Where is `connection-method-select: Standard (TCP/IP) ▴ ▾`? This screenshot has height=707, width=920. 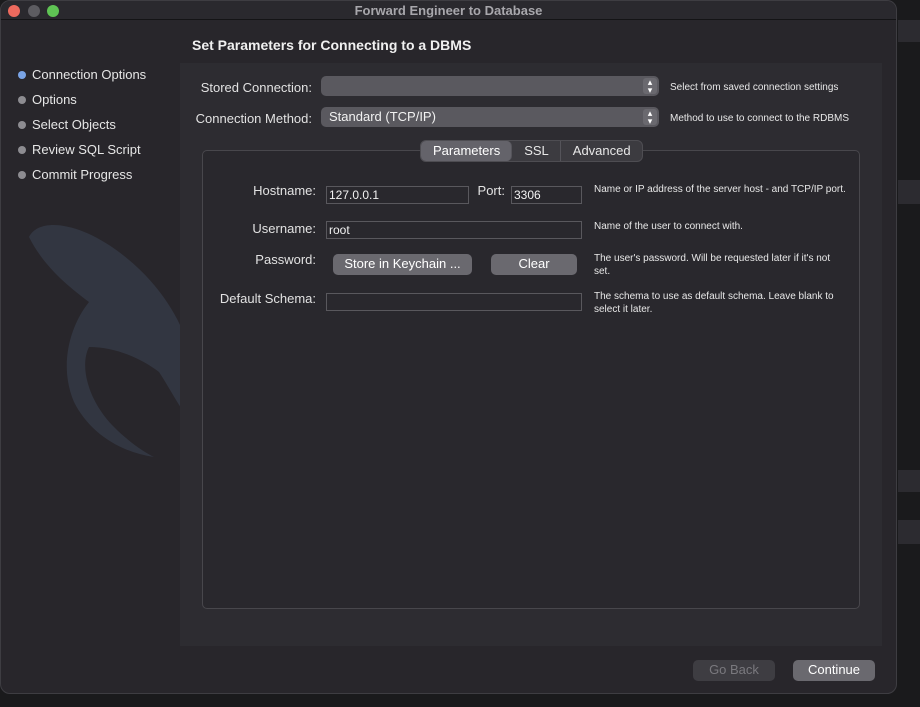 connection-method-select: Standard (TCP/IP) ▴ ▾ is located at coordinates (490, 117).